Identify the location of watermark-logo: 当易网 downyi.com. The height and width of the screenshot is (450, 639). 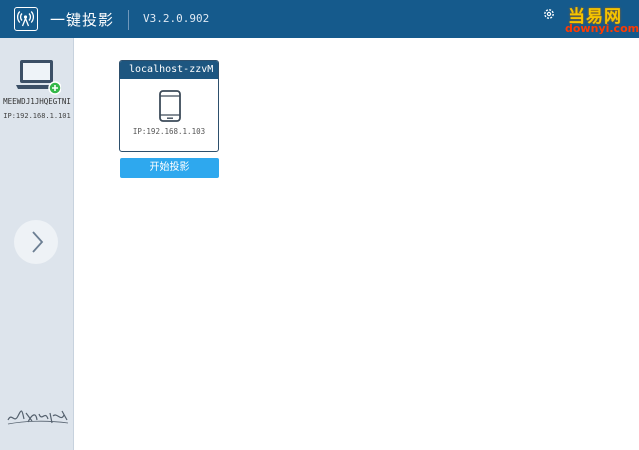
(600, 19).